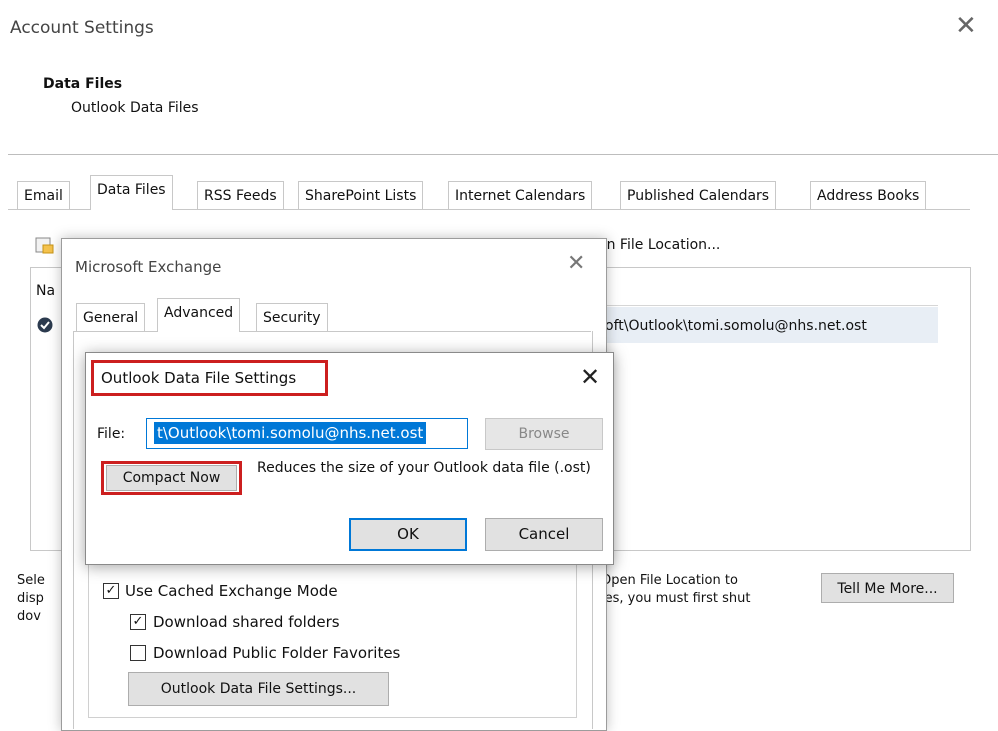  Describe the element at coordinates (544, 434) in the screenshot. I see `browse-button: Browse` at that location.